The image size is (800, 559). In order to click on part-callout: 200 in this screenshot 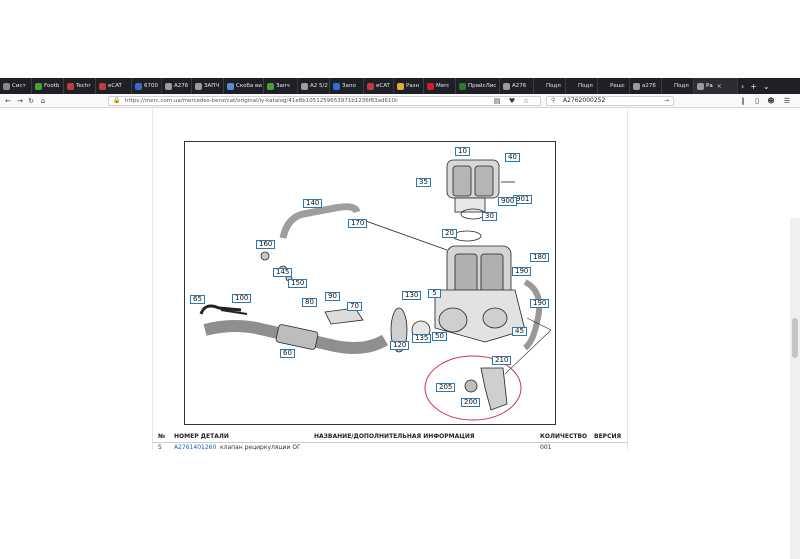, I will do `click(471, 402)`.